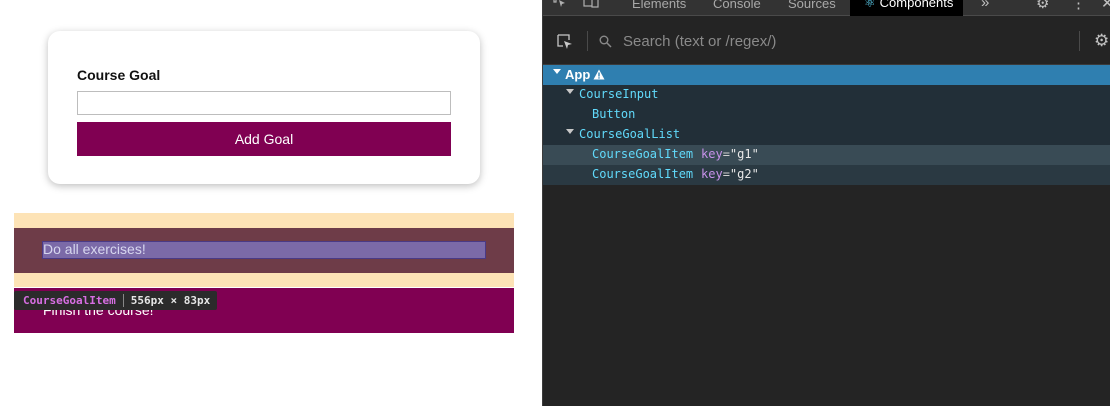  What do you see at coordinates (123, 300) in the screenshot?
I see `tooltip-divider` at bounding box center [123, 300].